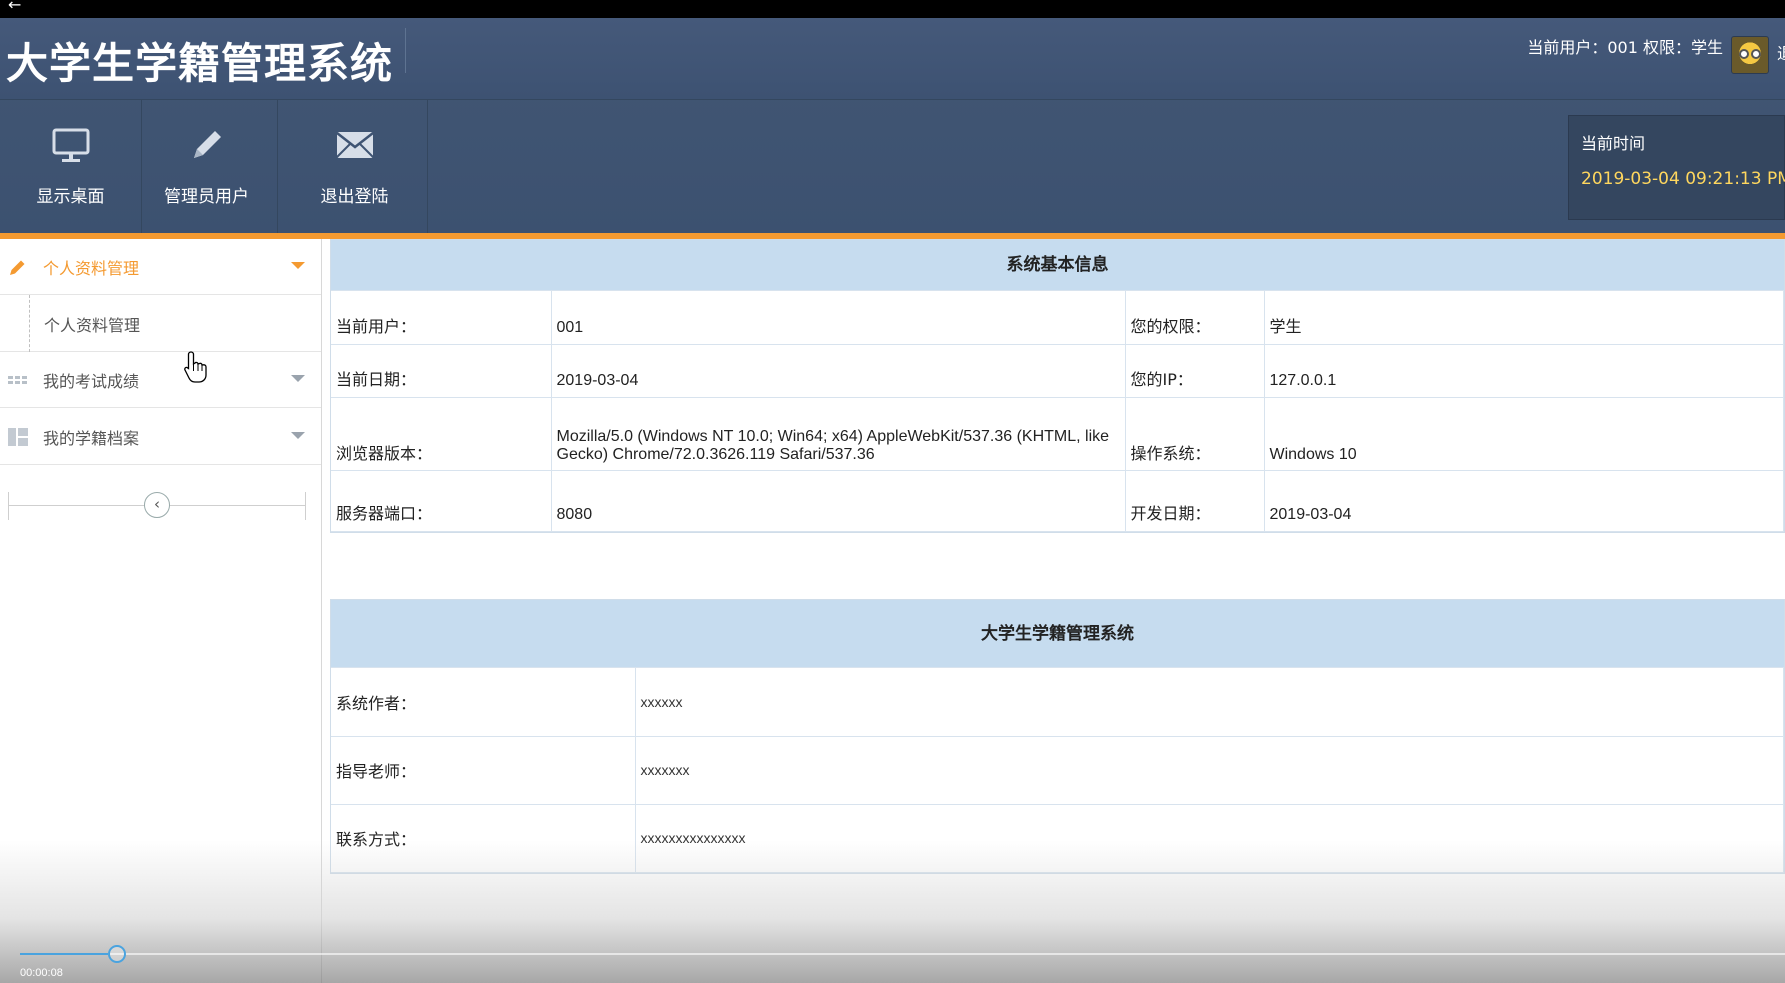  I want to click on about-heading: 大学生学籍管理系统, so click(1057, 634).